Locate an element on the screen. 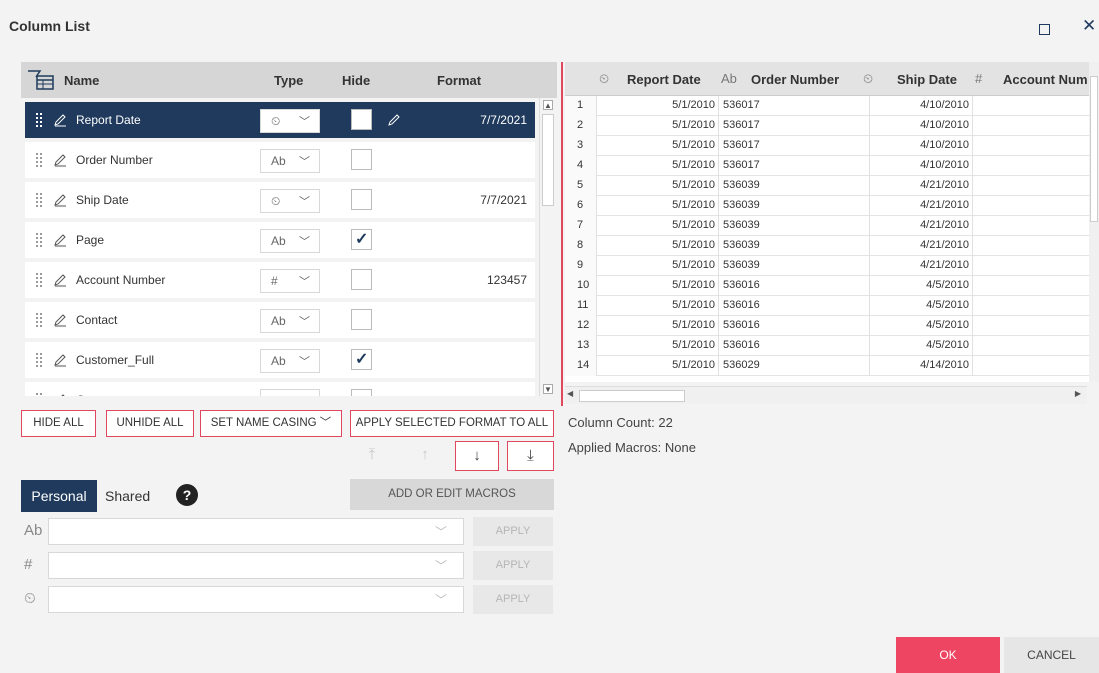  grid-row: 12 5/1/2010 536016 4/5/2010 is located at coordinates (827, 326).